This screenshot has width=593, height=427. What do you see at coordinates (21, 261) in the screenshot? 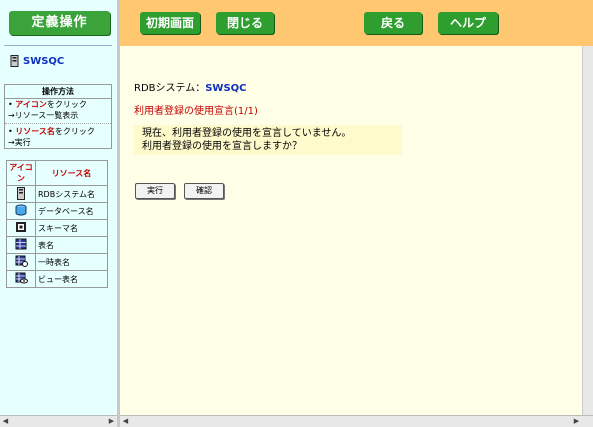
I see `temp-table-icon` at bounding box center [21, 261].